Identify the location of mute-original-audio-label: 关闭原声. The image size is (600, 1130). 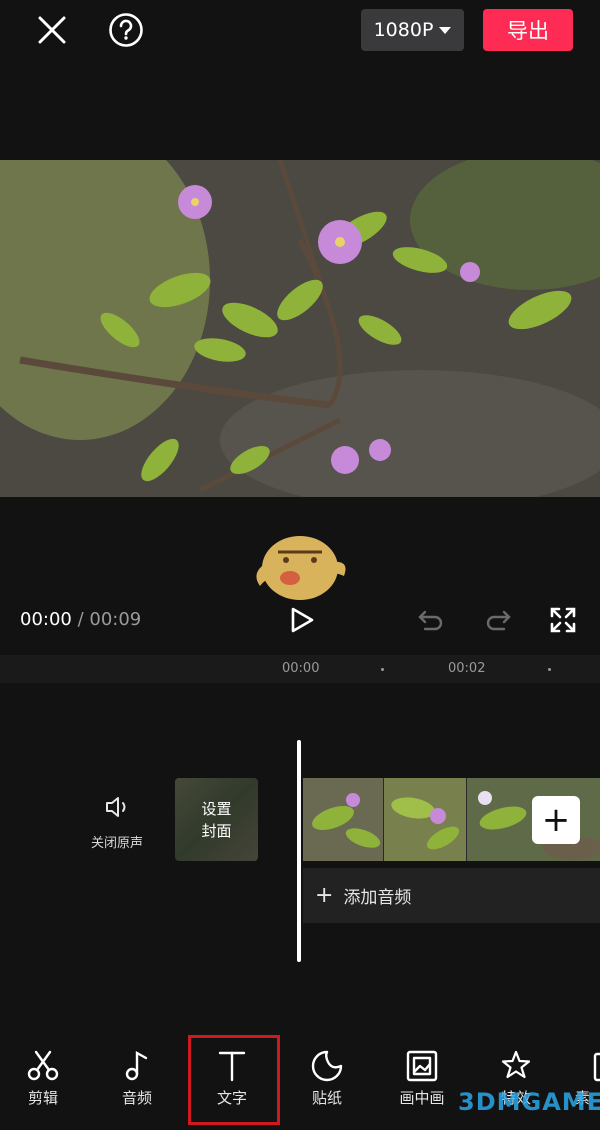
(117, 841).